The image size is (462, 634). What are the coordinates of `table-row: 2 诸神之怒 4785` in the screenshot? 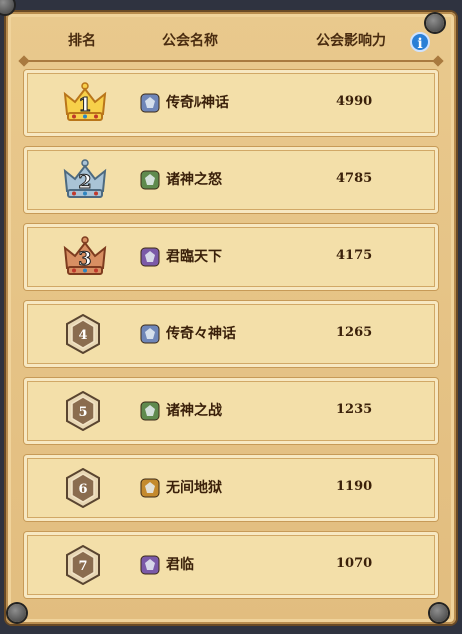 It's located at (231, 180).